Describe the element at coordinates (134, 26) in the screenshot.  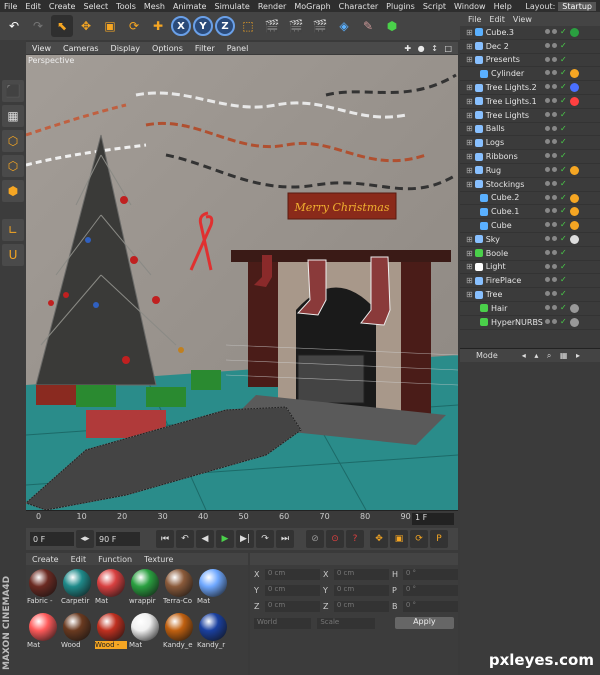
I see `rotate-tool-icon: ⟳` at that location.